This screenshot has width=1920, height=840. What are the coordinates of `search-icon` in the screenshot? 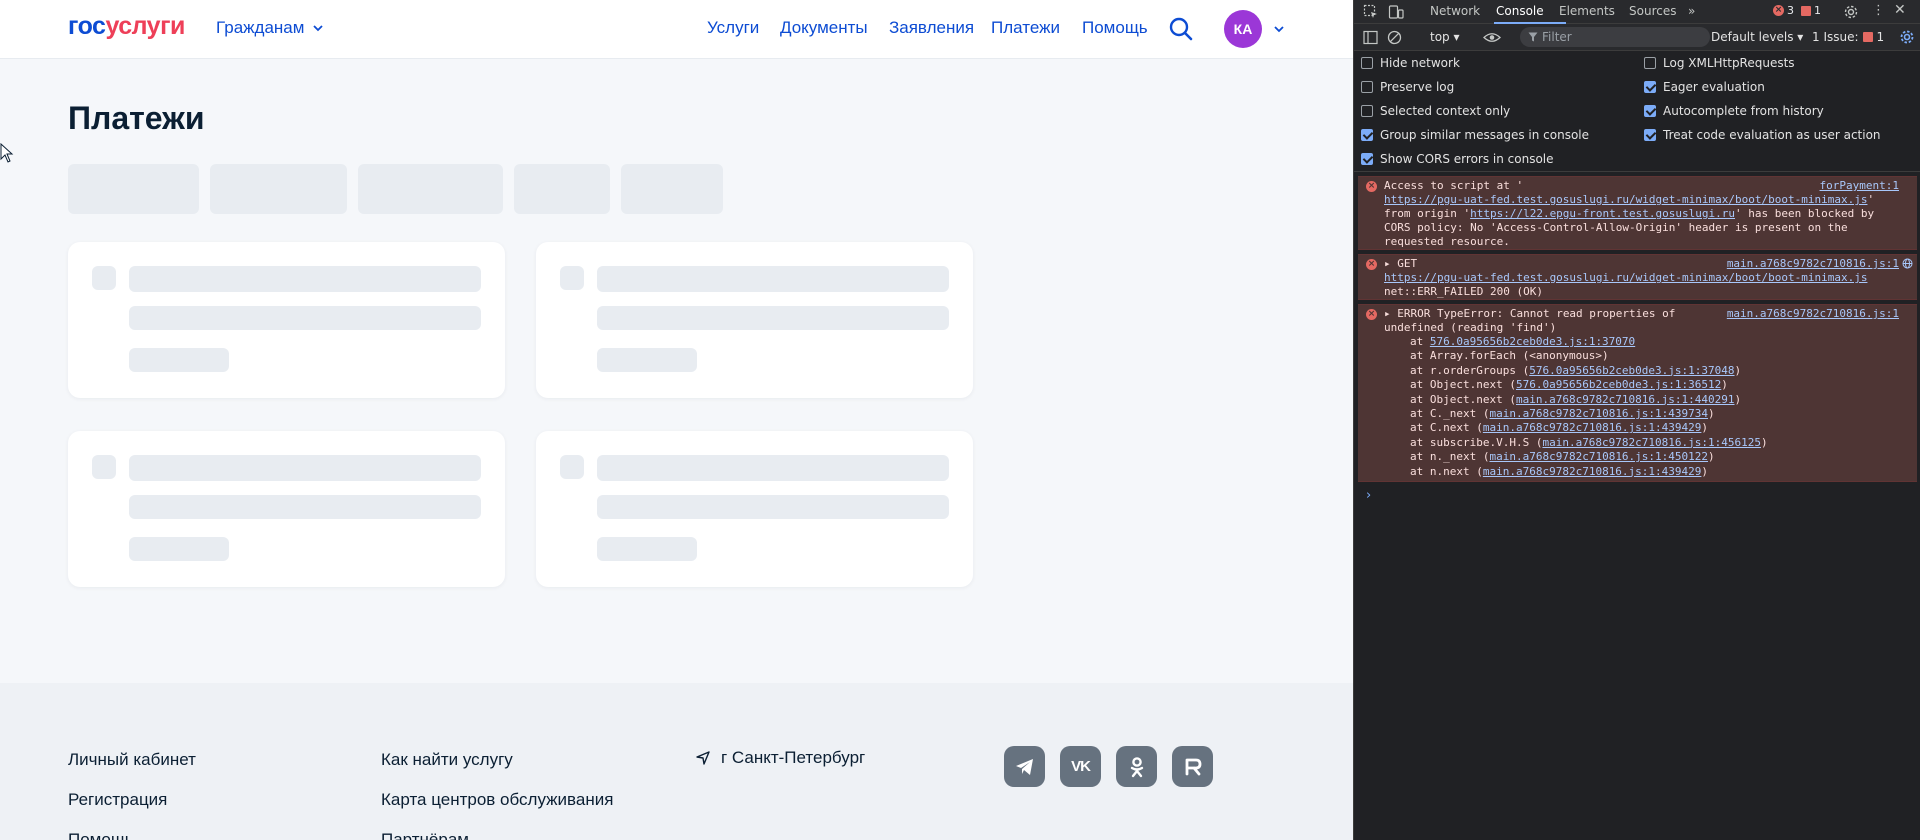 It's located at (1181, 29).